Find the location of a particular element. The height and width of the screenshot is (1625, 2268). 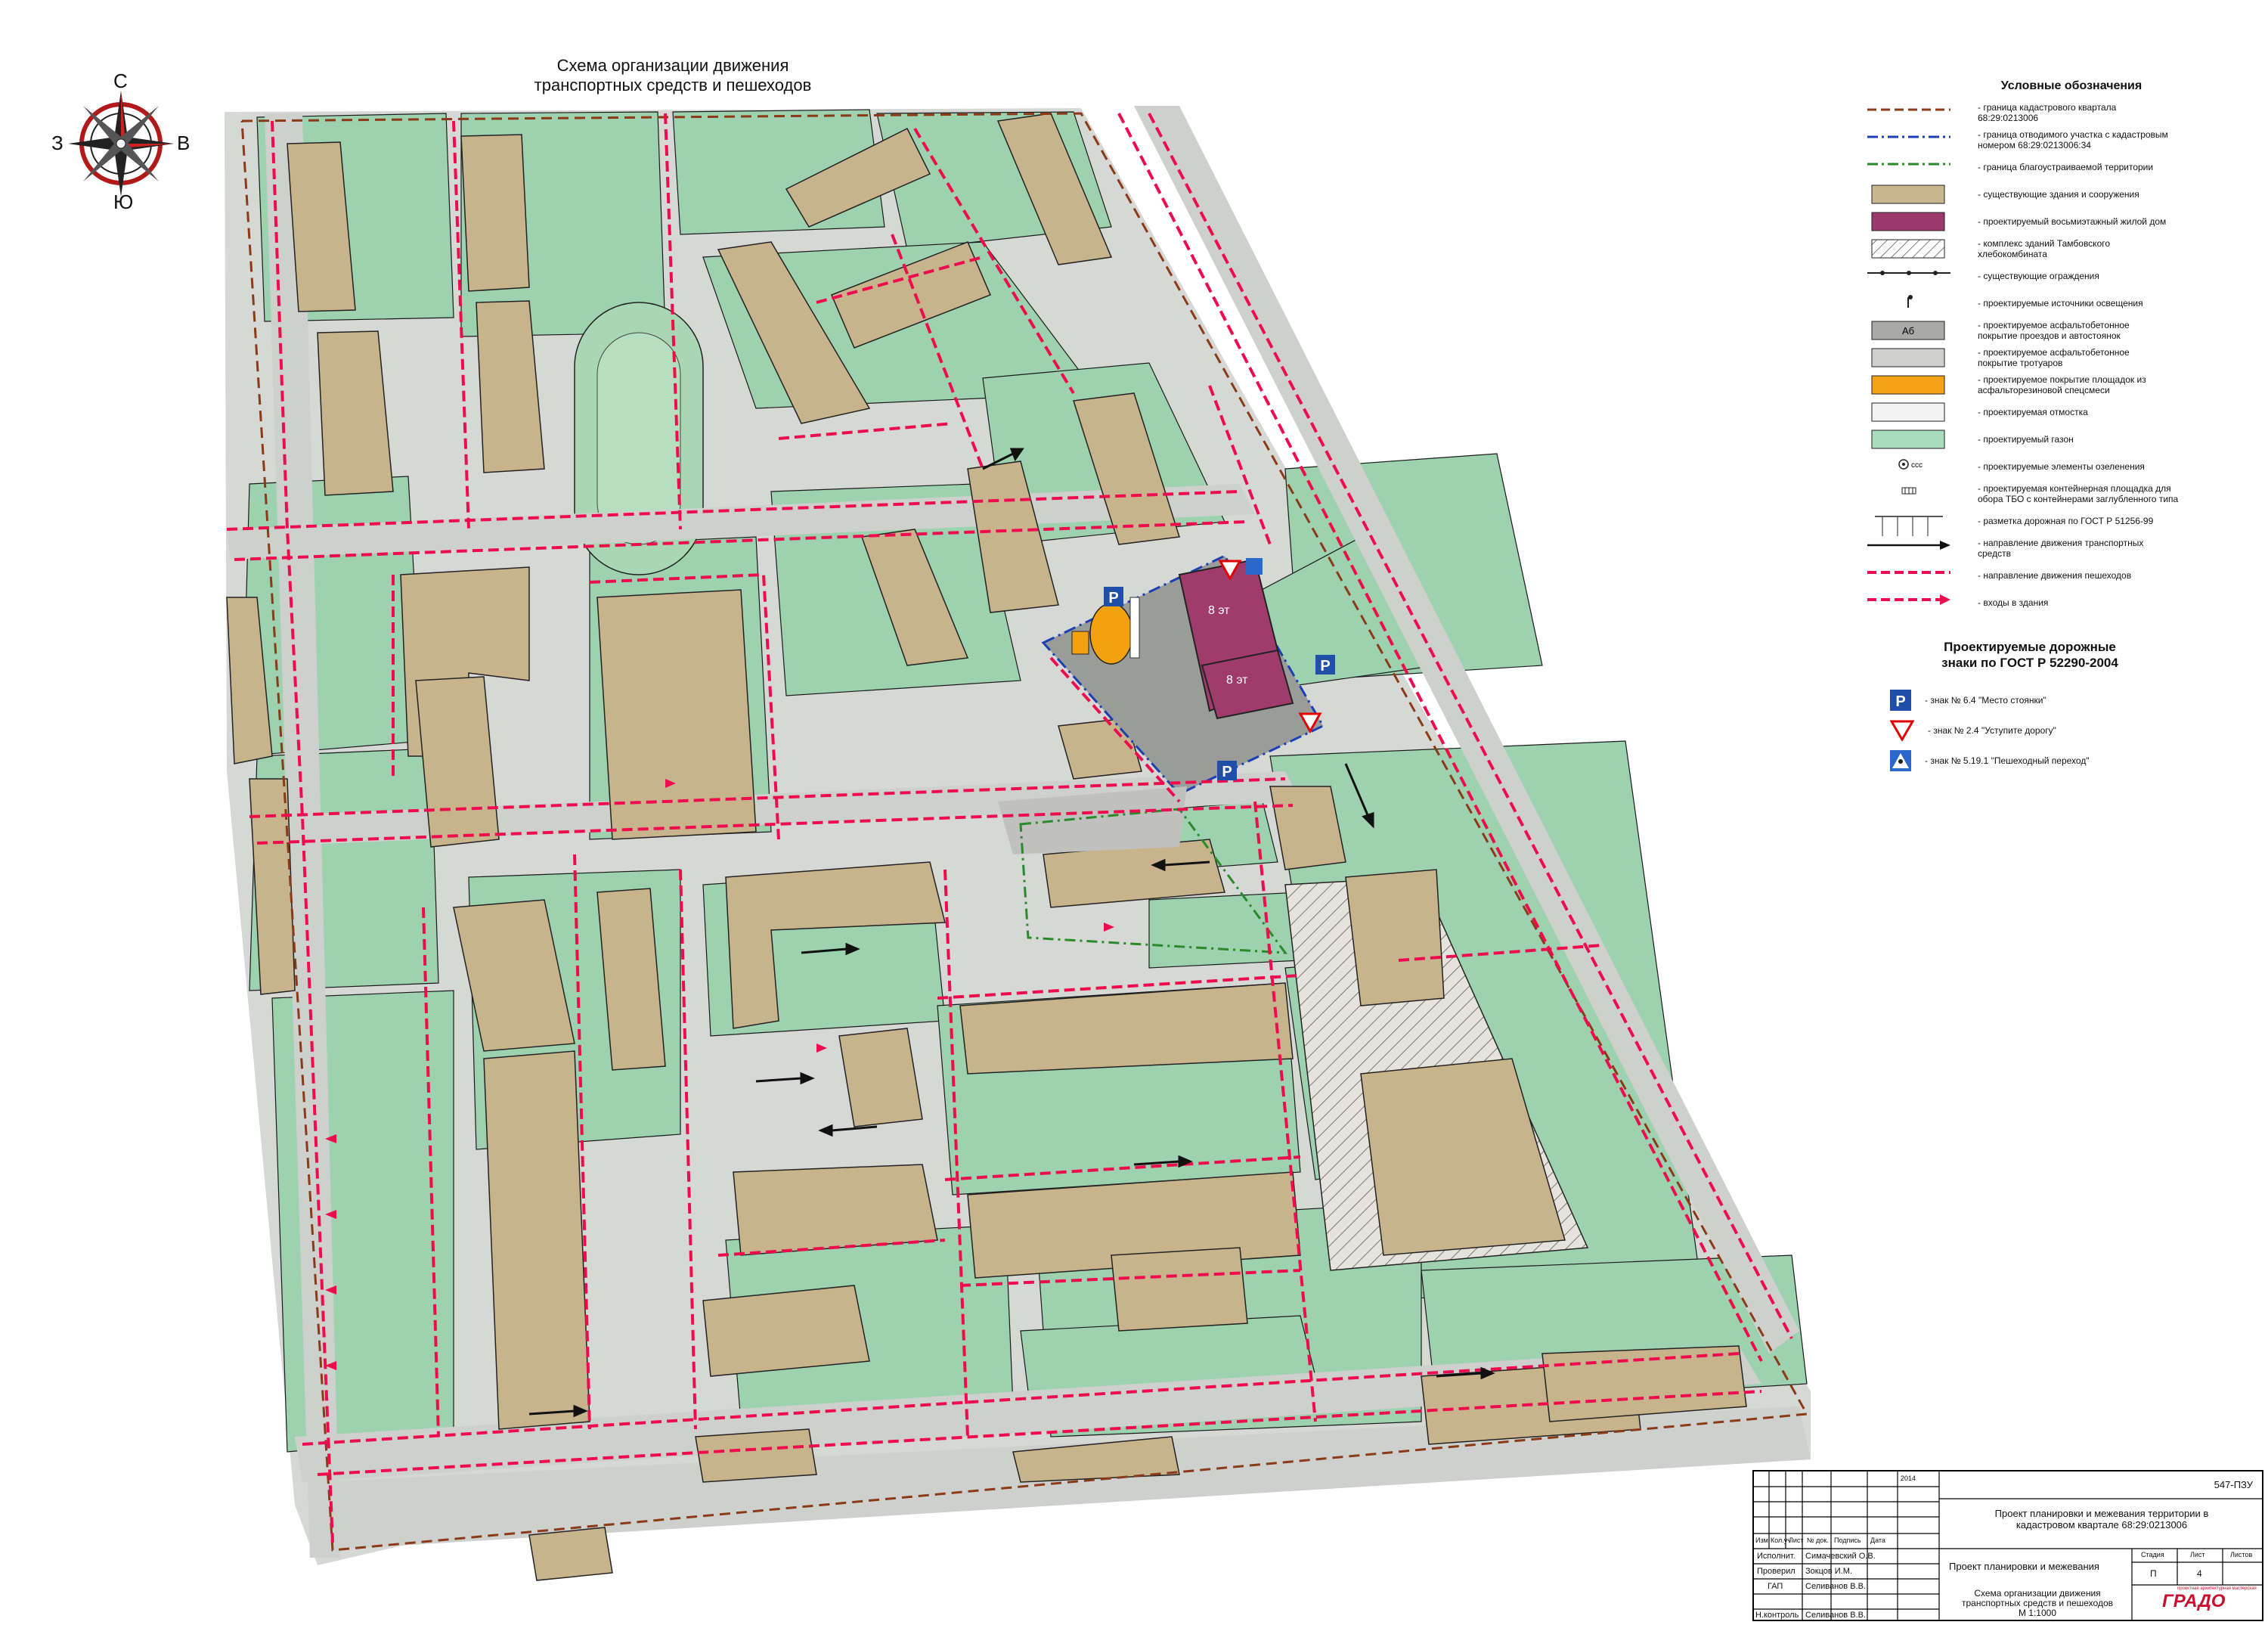

signs-title-line-2: знаки по ГОСТ Р 52290-2004 is located at coordinates (2029, 663).